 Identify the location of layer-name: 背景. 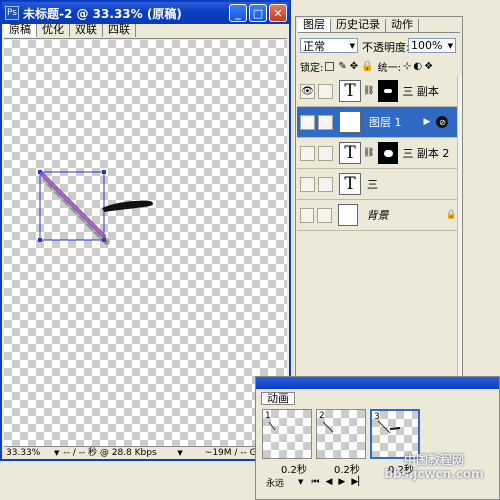
(377, 215).